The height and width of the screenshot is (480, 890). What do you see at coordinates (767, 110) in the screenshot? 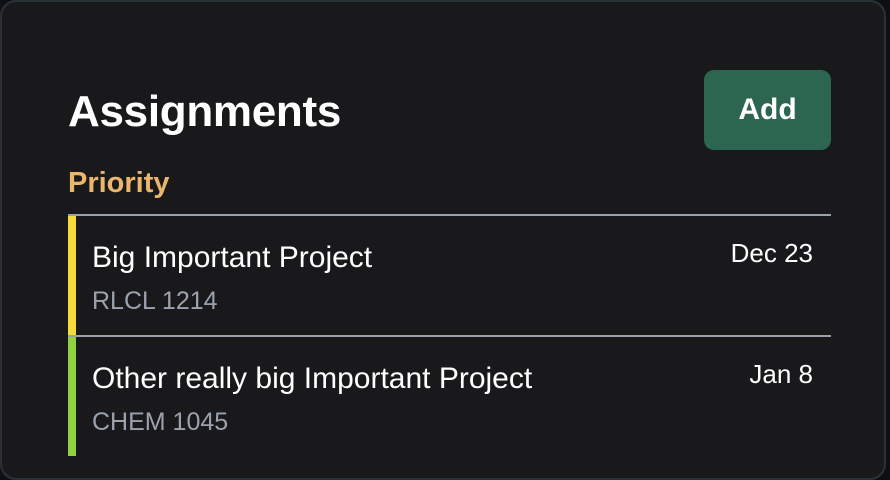
I see `add-button: Add` at bounding box center [767, 110].